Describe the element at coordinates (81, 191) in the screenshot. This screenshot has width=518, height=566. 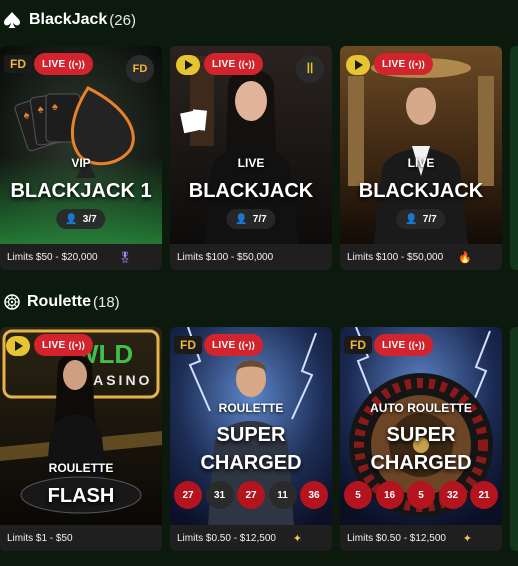
I see `game-title: BLACKJACK 1` at that location.